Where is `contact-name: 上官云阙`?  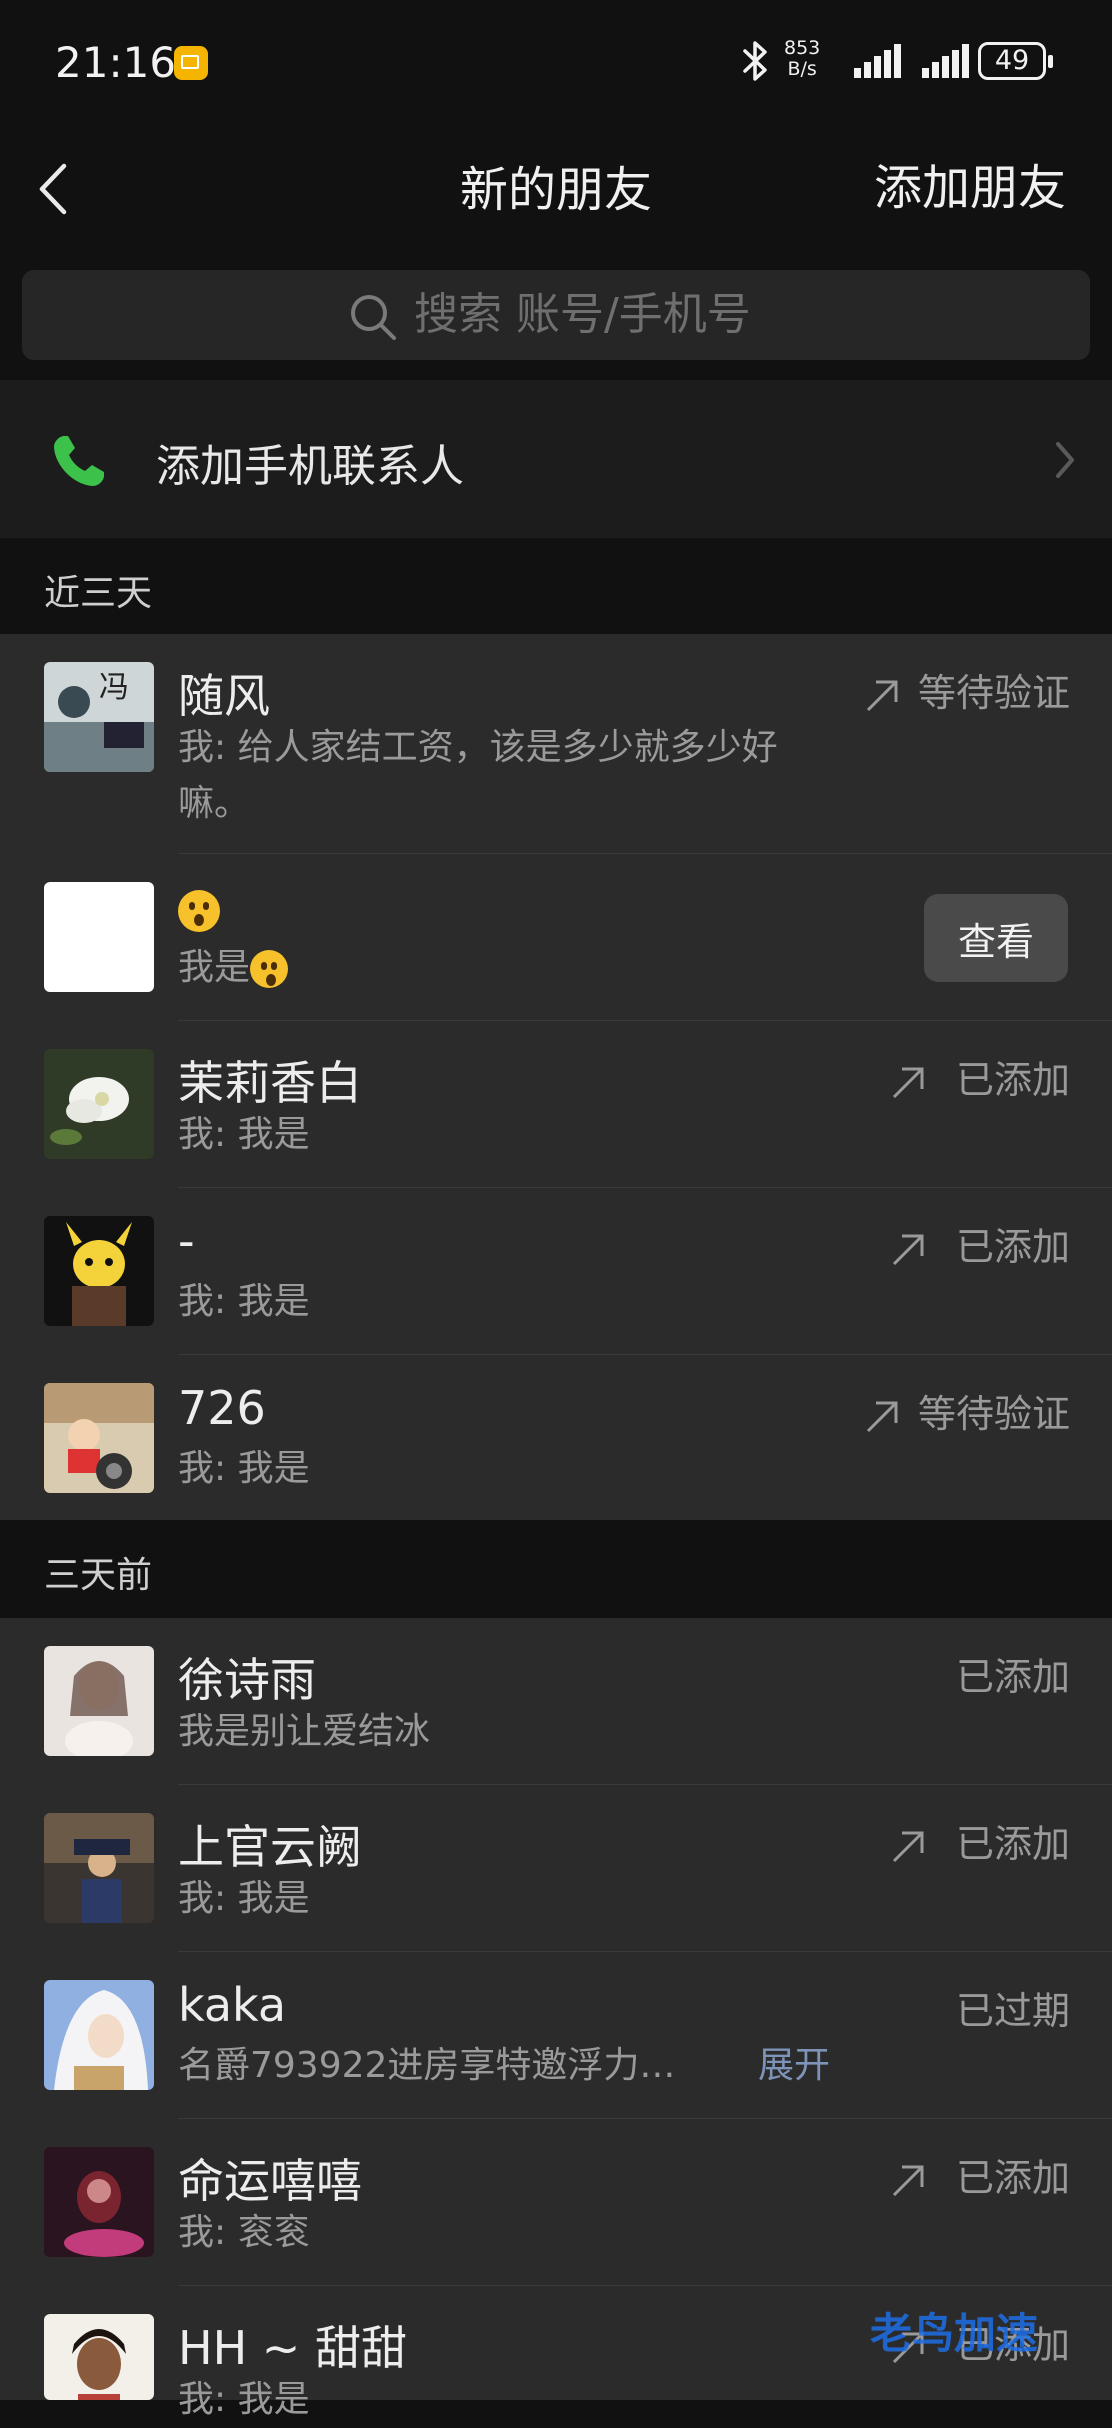 contact-name: 上官云阙 is located at coordinates (270, 1847).